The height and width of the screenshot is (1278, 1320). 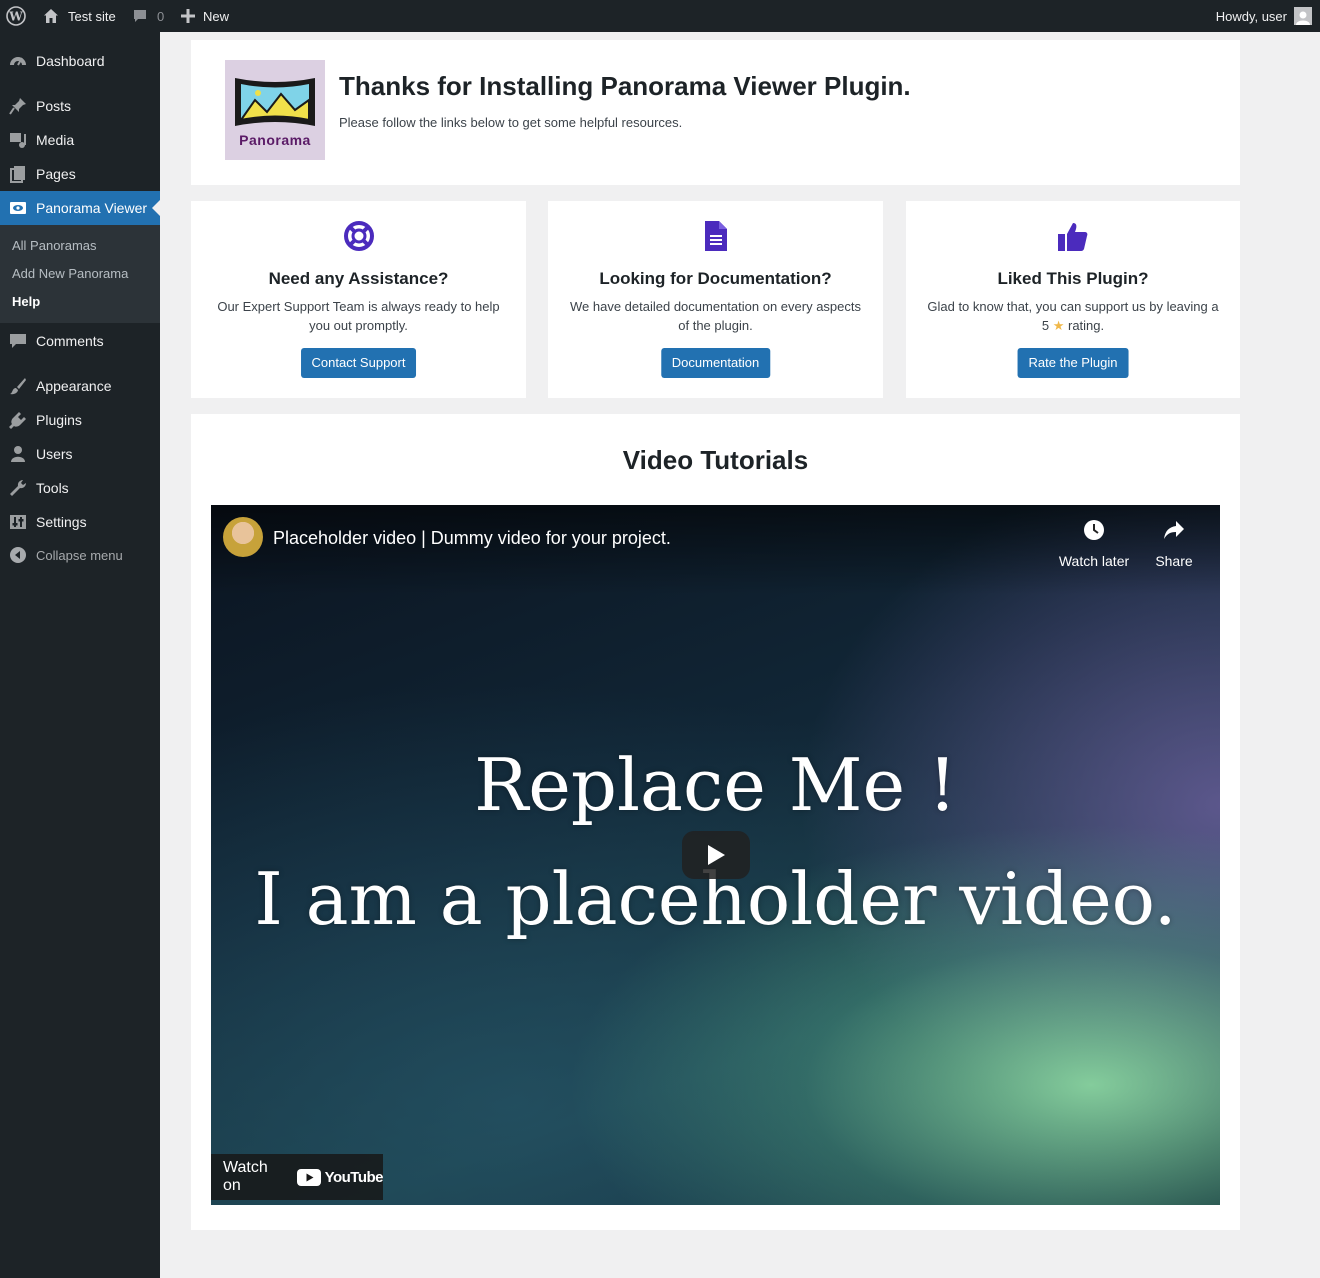 What do you see at coordinates (1073, 363) in the screenshot?
I see `rate-plugin-button: Rate the Plugin` at bounding box center [1073, 363].